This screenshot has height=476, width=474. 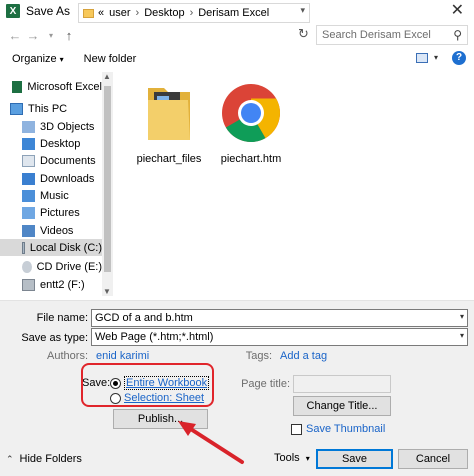 What do you see at coordinates (144, 318) in the screenshot?
I see `file-name-value: GCD of a and b.htm` at bounding box center [144, 318].